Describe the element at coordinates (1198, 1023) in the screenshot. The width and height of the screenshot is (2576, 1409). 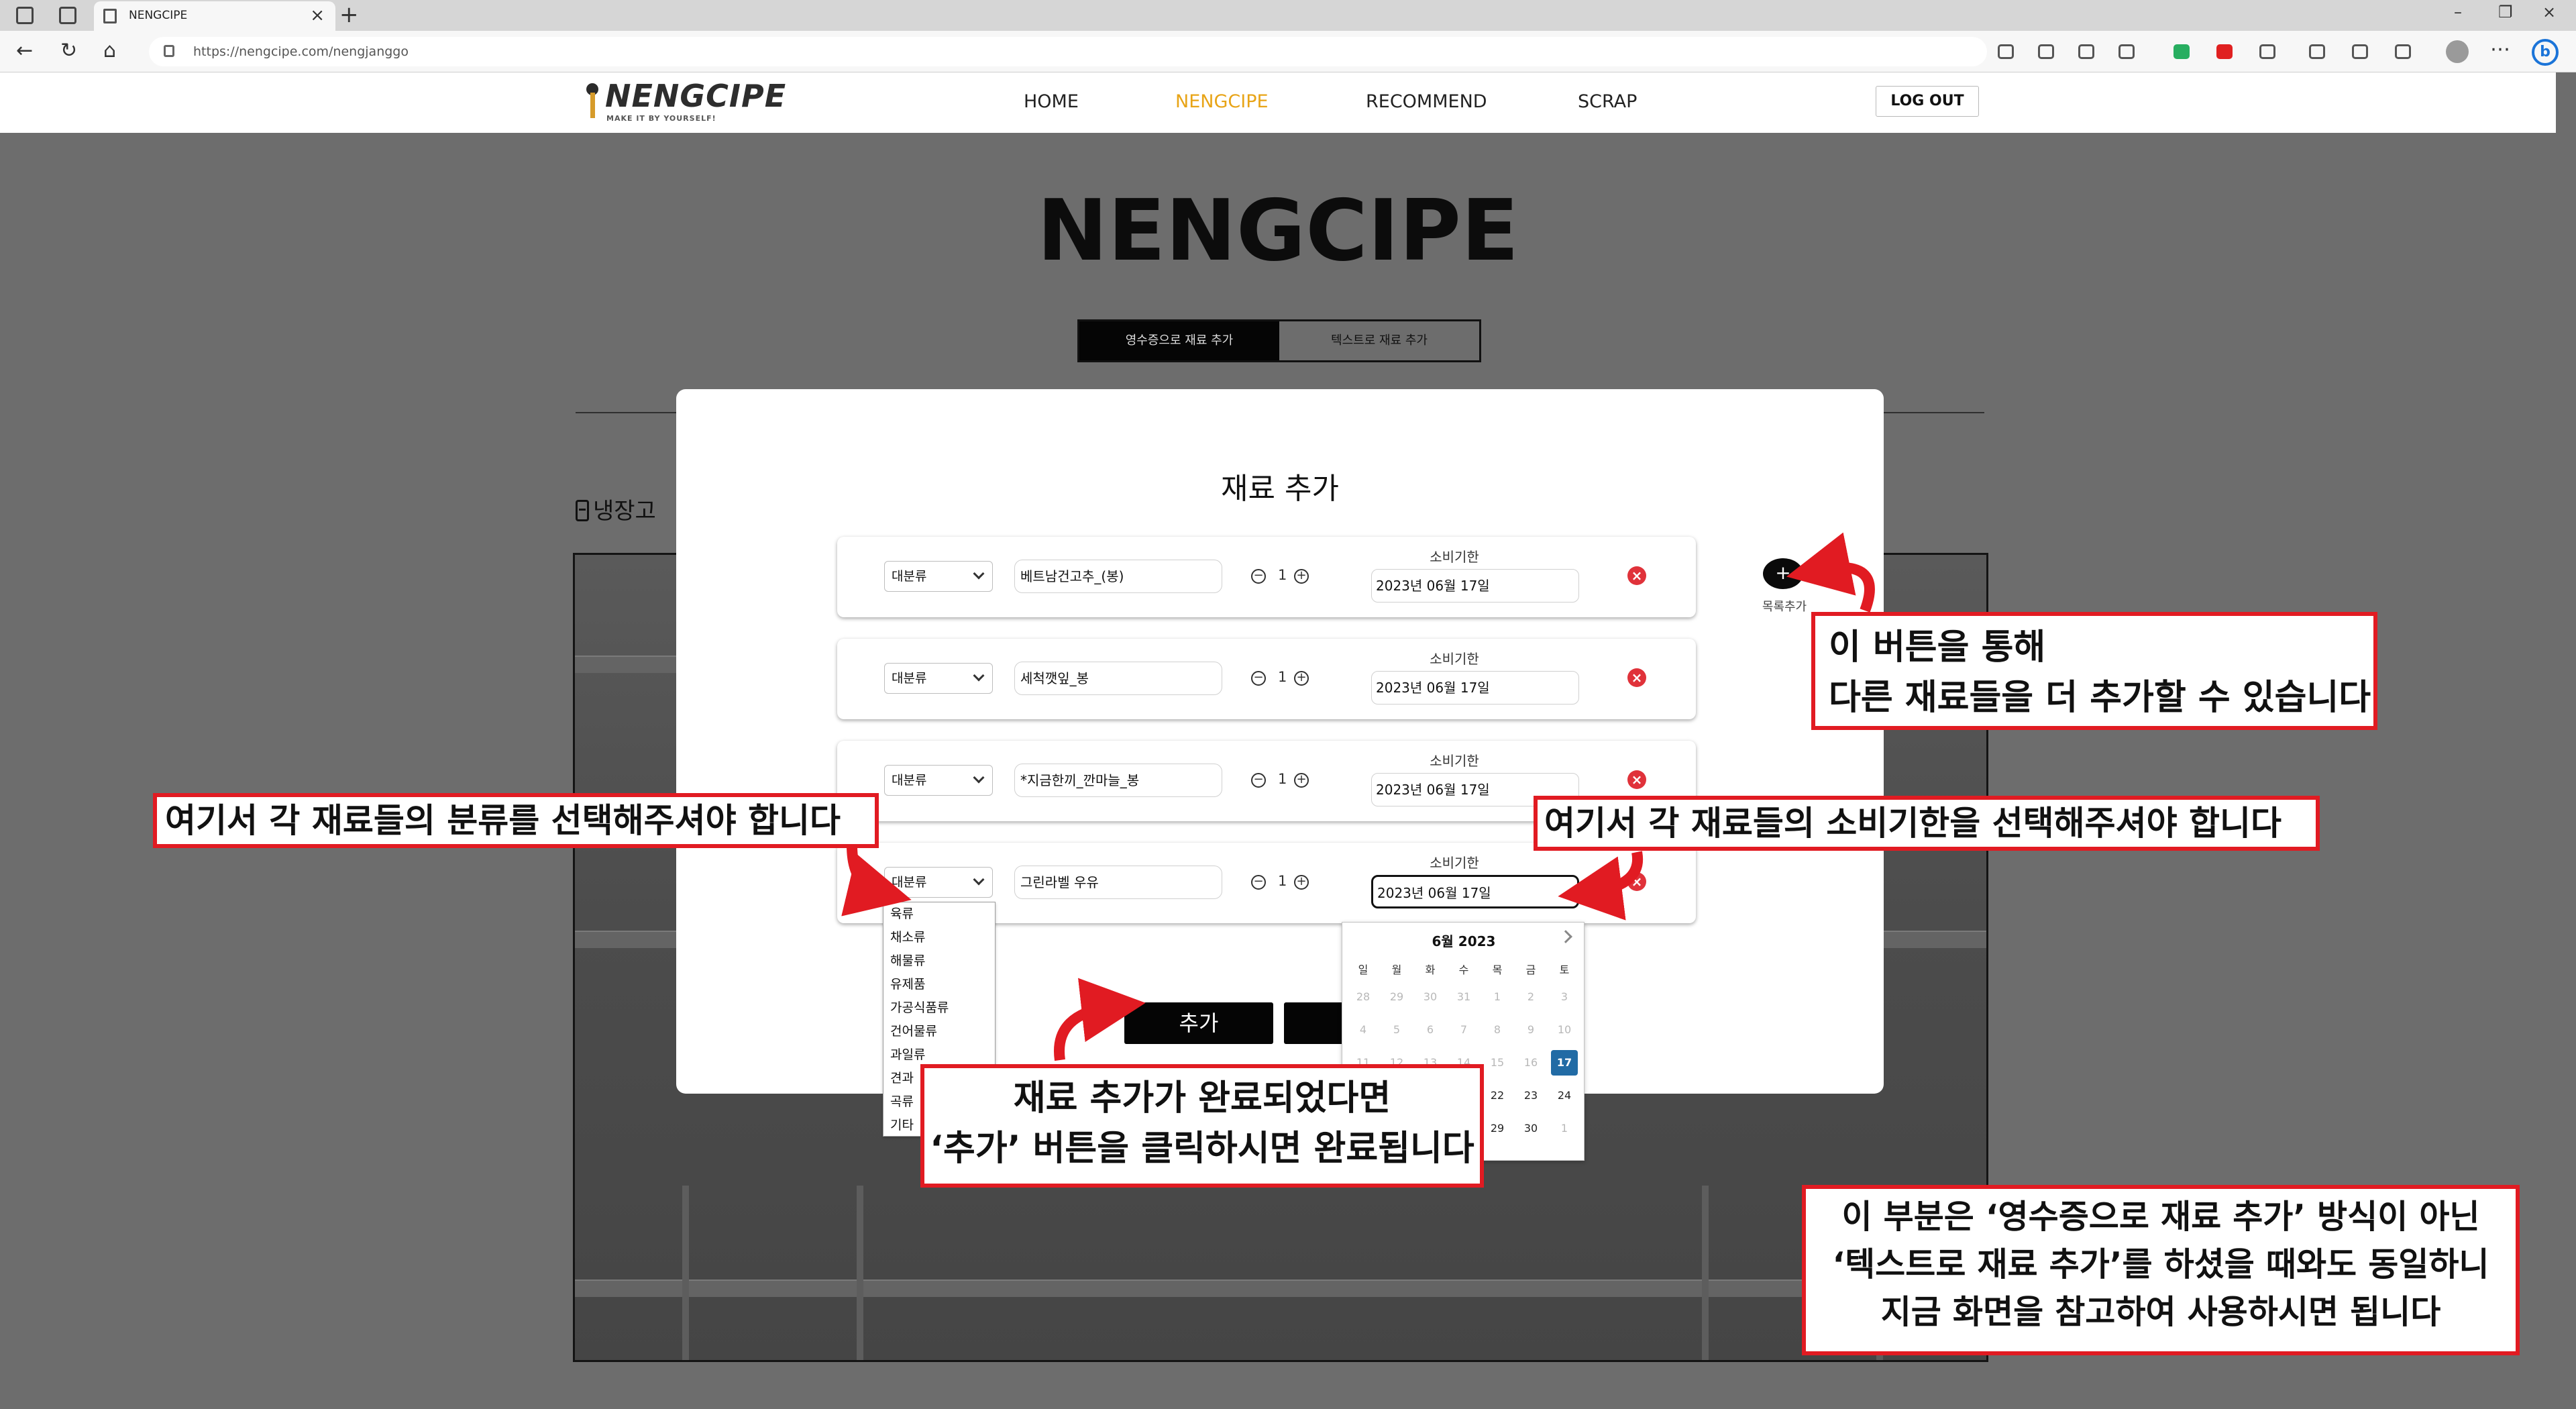
I see `submit-add-button: 추가` at that location.